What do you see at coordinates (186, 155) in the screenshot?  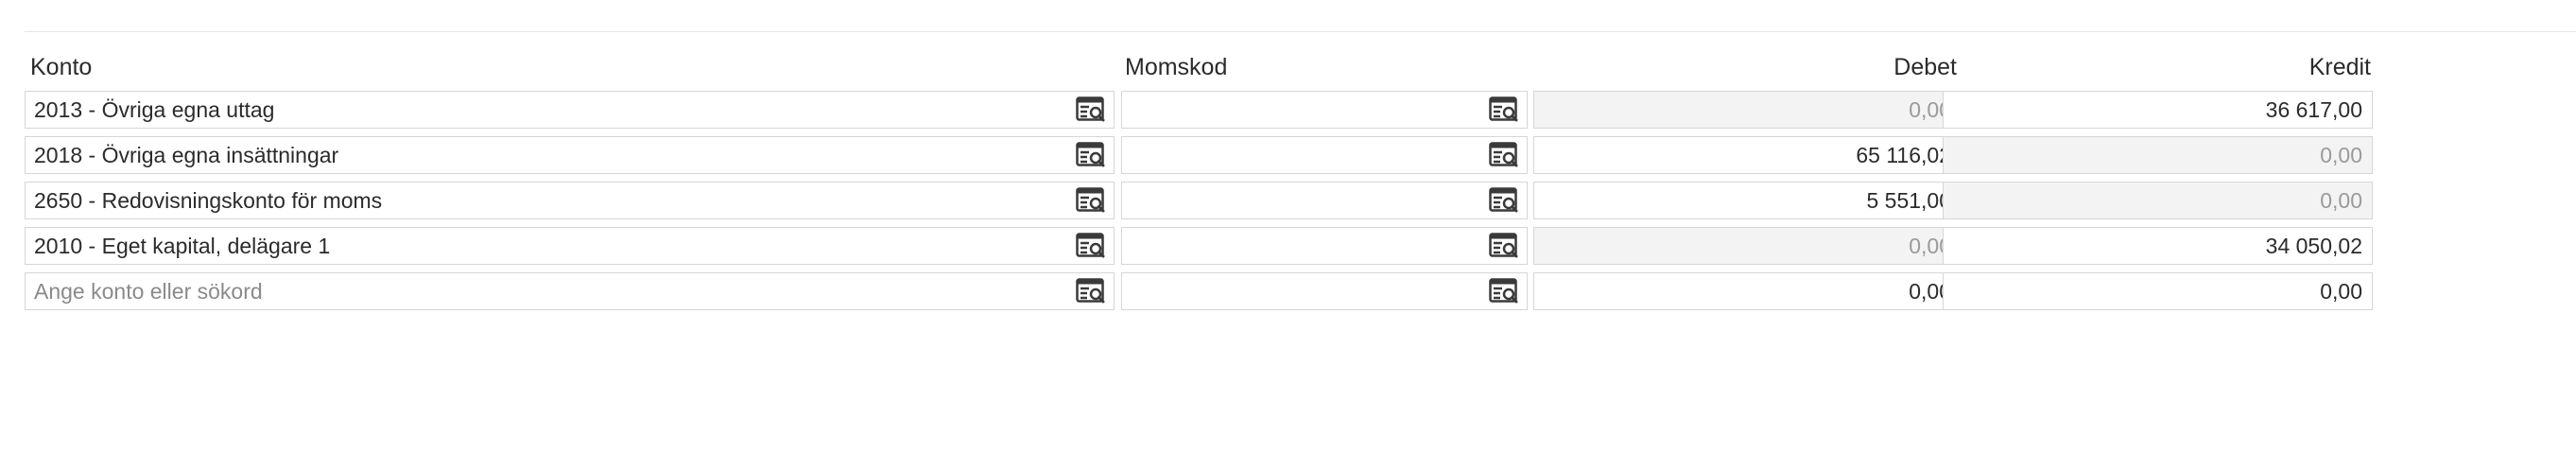 I see `konto-value: 2018 - Övriga egna insättningar` at bounding box center [186, 155].